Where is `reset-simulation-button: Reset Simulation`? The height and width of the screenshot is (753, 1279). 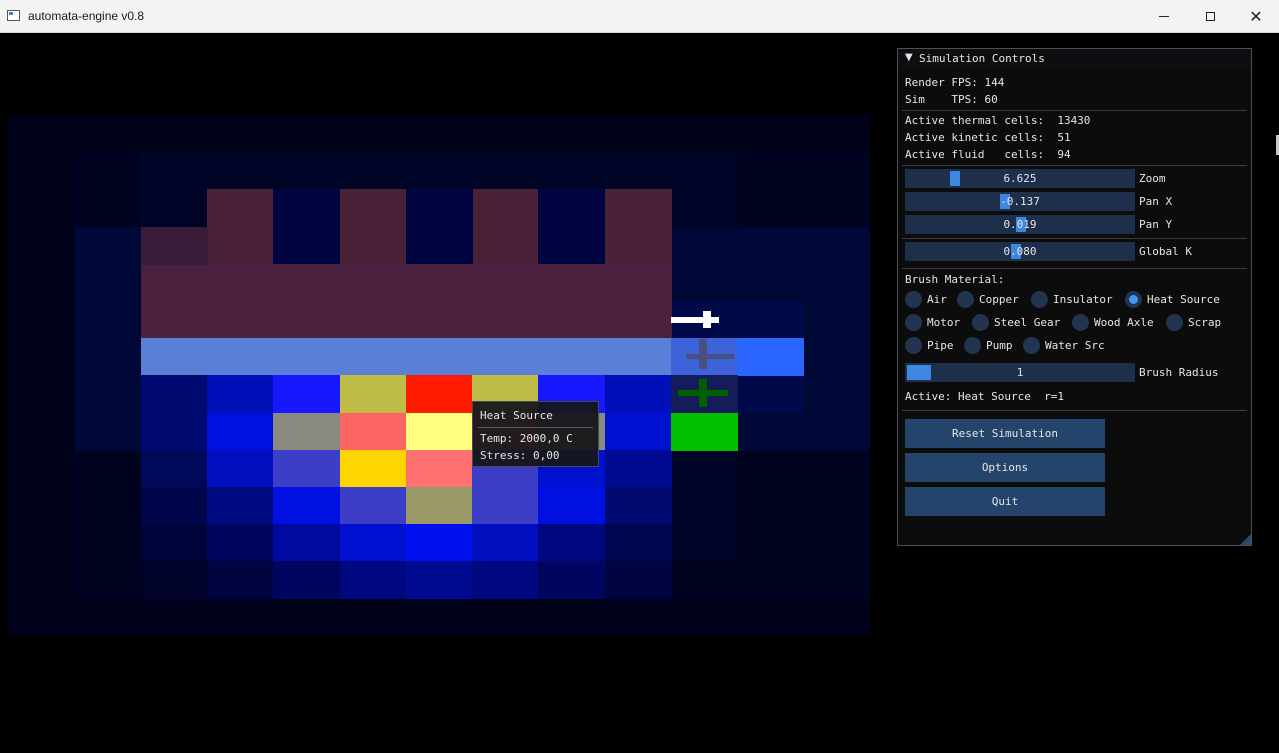
reset-simulation-button: Reset Simulation is located at coordinates (1005, 433).